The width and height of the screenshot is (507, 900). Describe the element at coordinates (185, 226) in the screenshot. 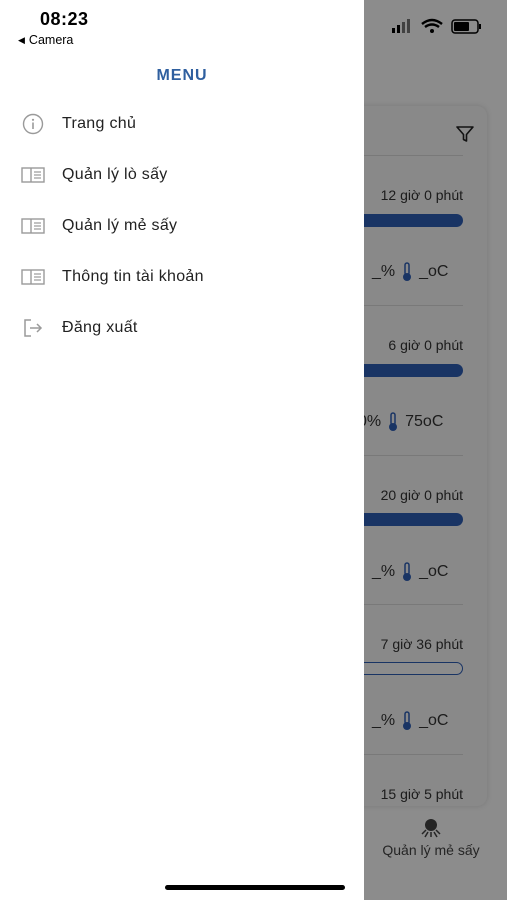

I see `menu-item-batch-management: Quản lý mẻ sấy` at that location.